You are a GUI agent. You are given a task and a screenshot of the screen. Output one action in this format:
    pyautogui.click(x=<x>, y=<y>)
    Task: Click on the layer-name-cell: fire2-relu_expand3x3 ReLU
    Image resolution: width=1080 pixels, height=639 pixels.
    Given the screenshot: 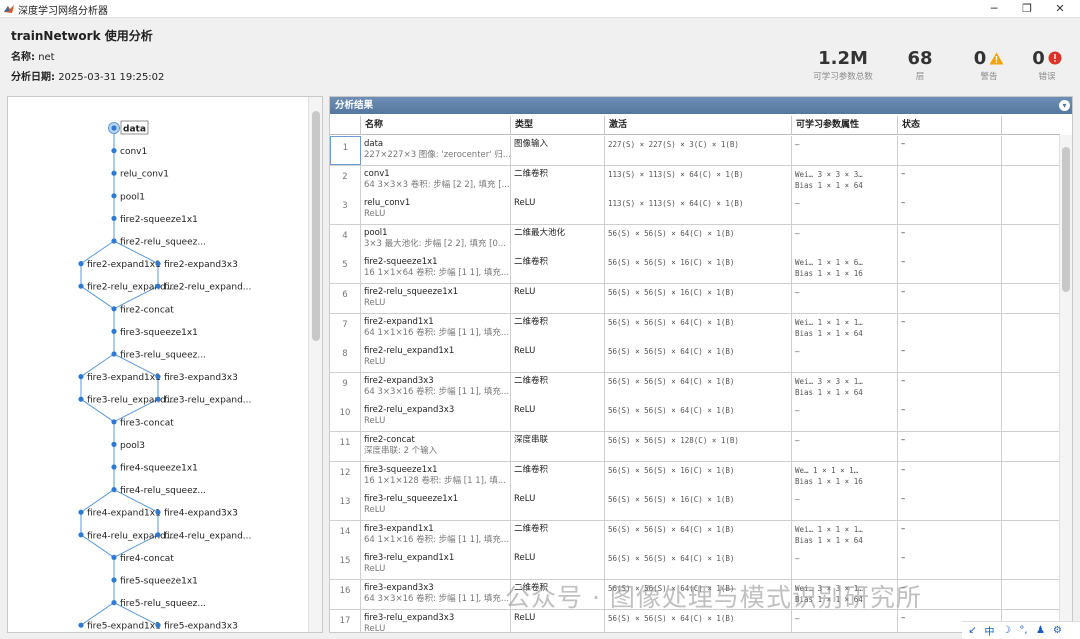 What is the action you would take?
    pyautogui.click(x=436, y=417)
    